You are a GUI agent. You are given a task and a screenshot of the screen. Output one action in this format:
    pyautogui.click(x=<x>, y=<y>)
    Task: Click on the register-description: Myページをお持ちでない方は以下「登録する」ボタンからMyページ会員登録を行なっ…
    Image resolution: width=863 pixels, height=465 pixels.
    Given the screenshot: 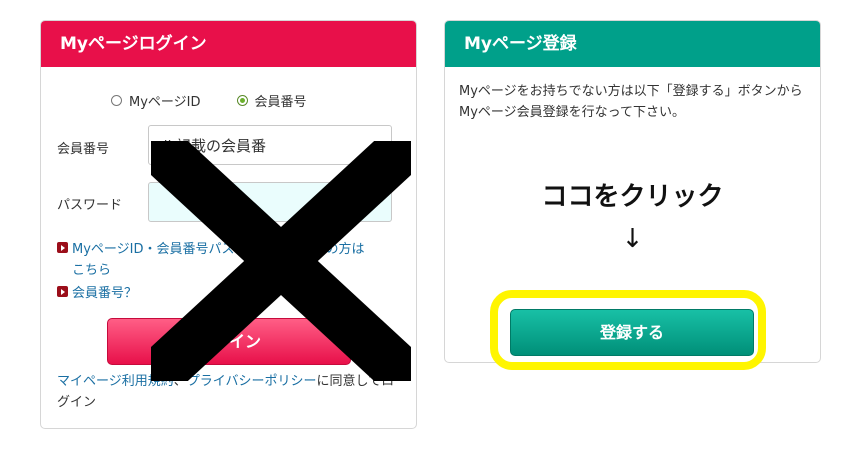 What is the action you would take?
    pyautogui.click(x=631, y=102)
    